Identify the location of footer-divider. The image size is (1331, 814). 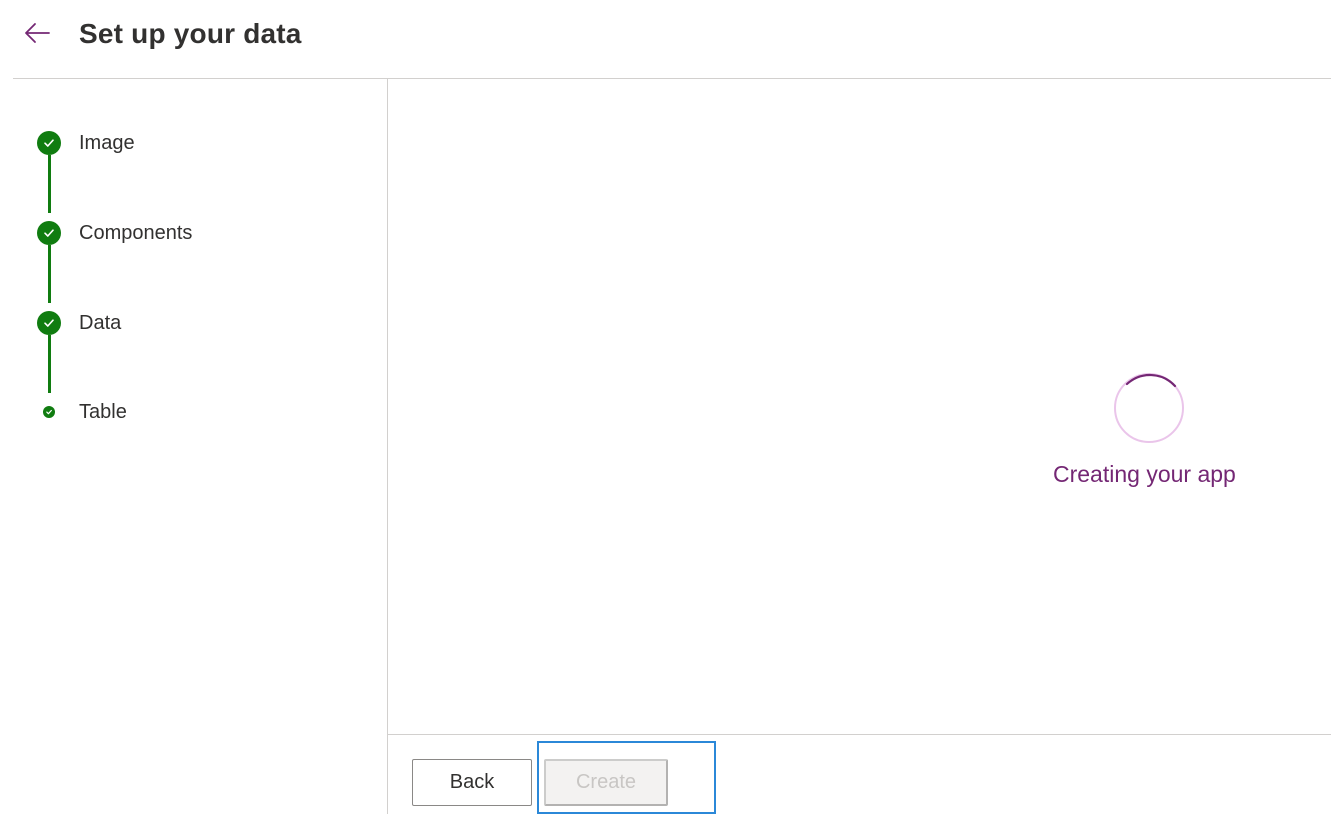
(859, 734).